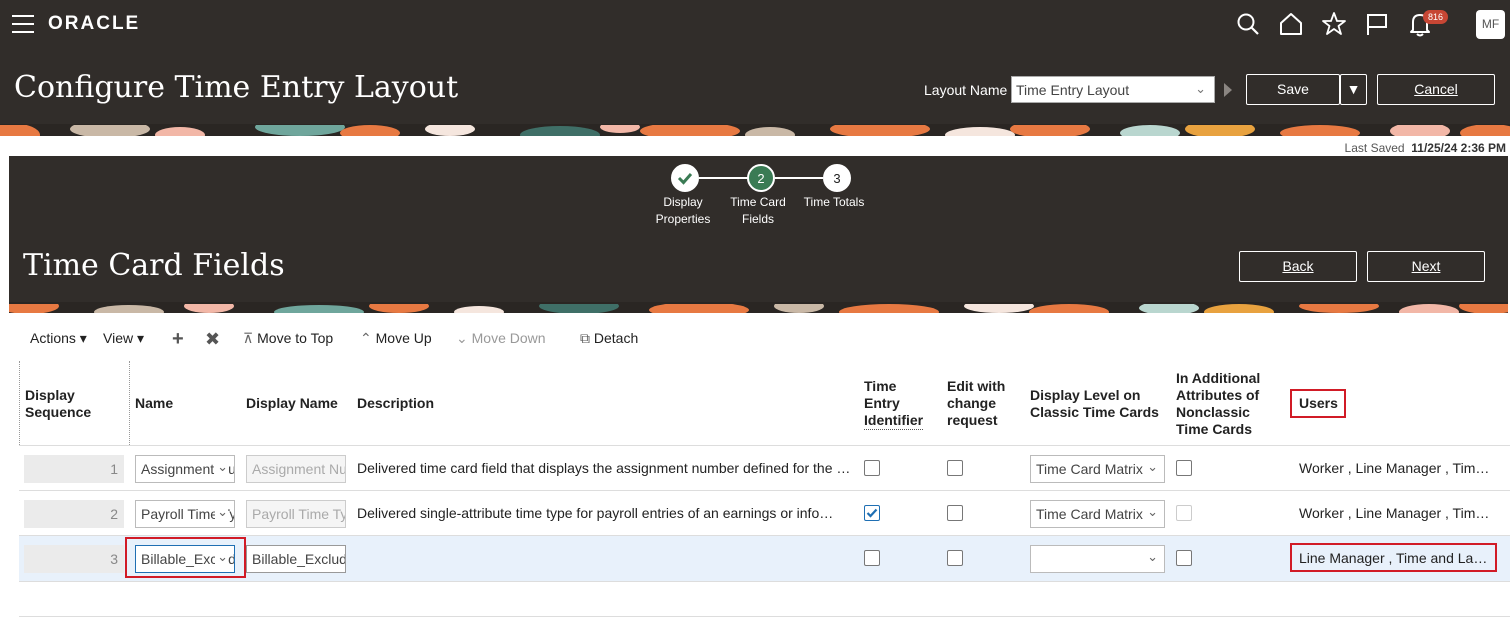 This screenshot has width=1510, height=630. Describe the element at coordinates (178, 339) in the screenshot. I see `add-row-icon: +` at that location.